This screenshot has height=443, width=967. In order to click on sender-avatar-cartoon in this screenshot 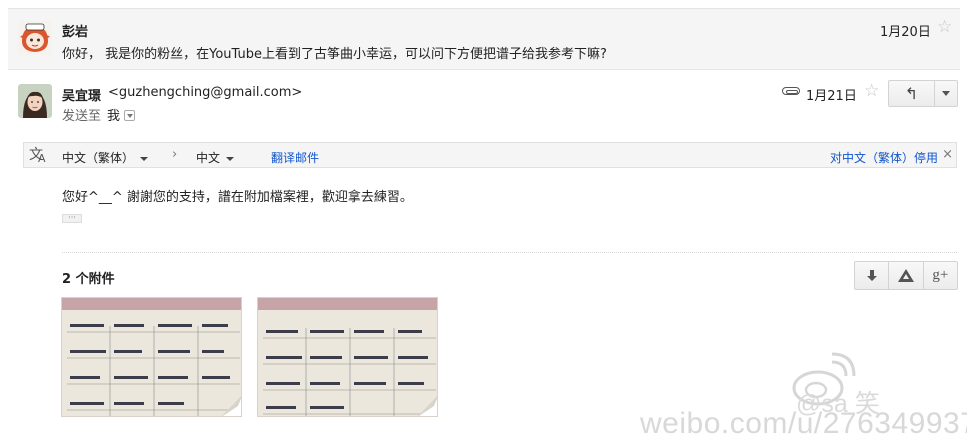, I will do `click(35, 38)`.